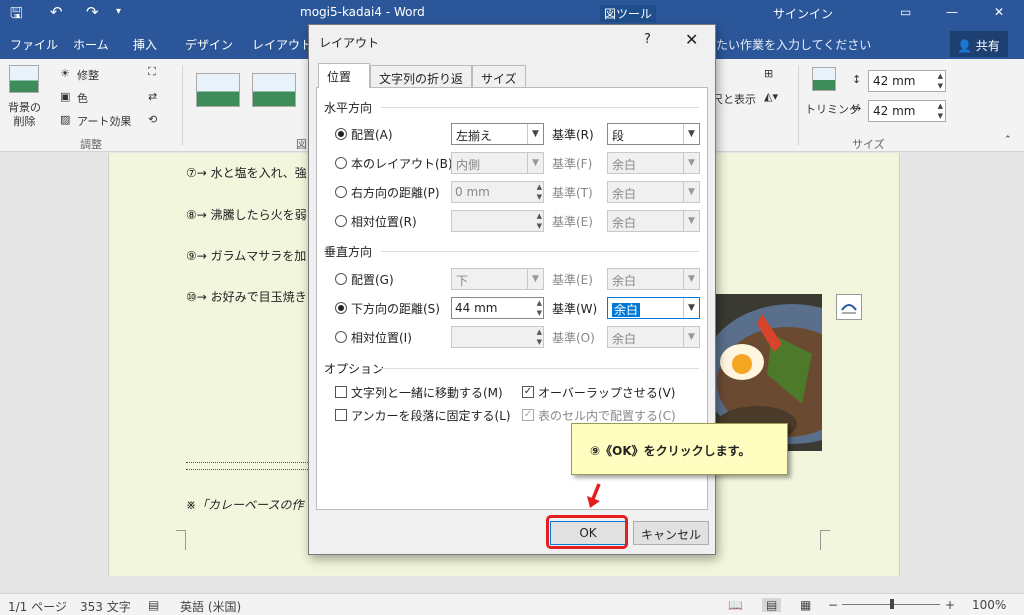 The width and height of the screenshot is (1024, 615). I want to click on customize-qat-icon: ▾, so click(118, 11).